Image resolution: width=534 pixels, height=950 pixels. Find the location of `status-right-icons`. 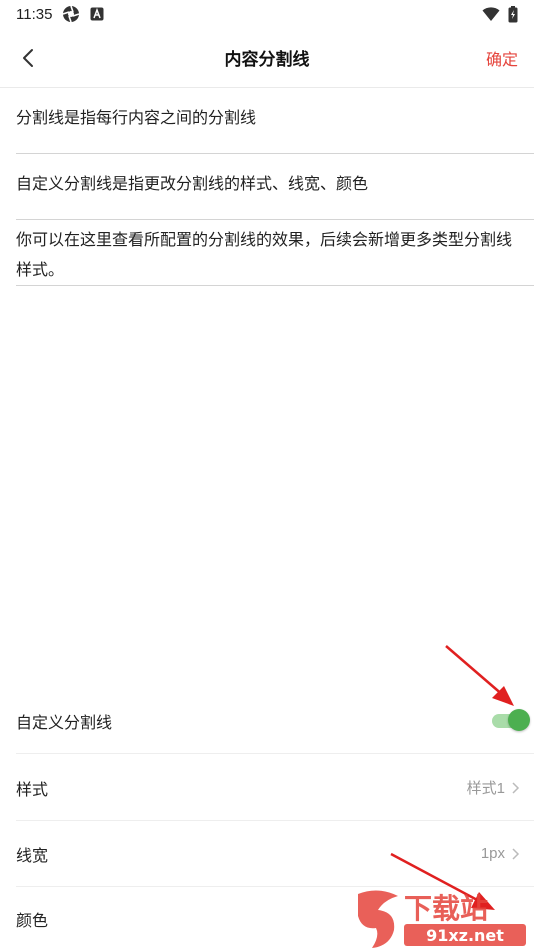

status-right-icons is located at coordinates (500, 14).